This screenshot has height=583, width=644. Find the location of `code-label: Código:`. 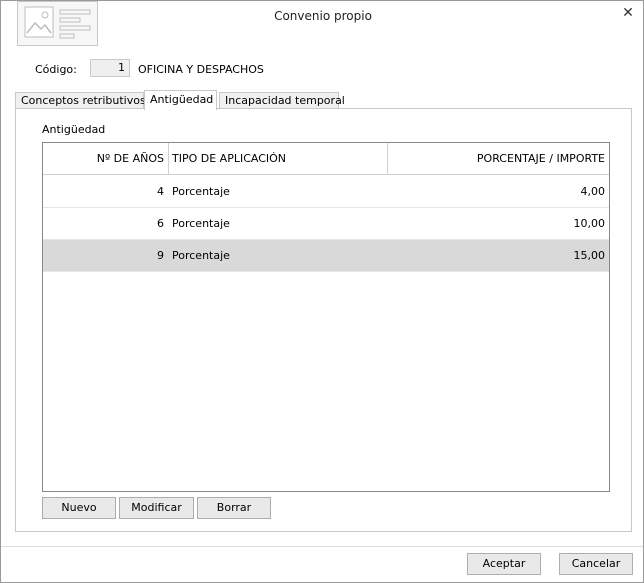

code-label: Código: is located at coordinates (56, 69).